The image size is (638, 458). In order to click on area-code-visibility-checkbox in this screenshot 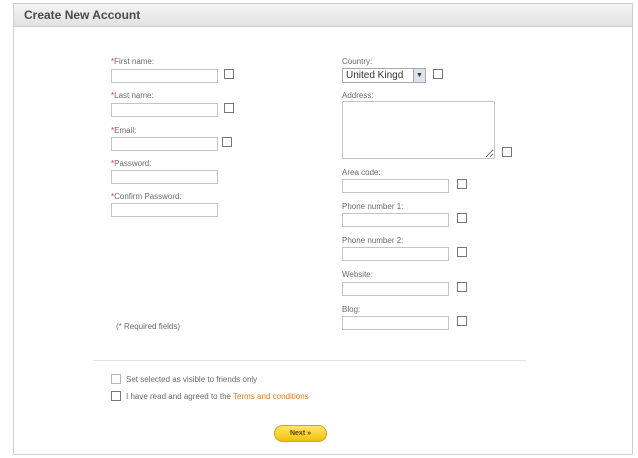, I will do `click(462, 184)`.